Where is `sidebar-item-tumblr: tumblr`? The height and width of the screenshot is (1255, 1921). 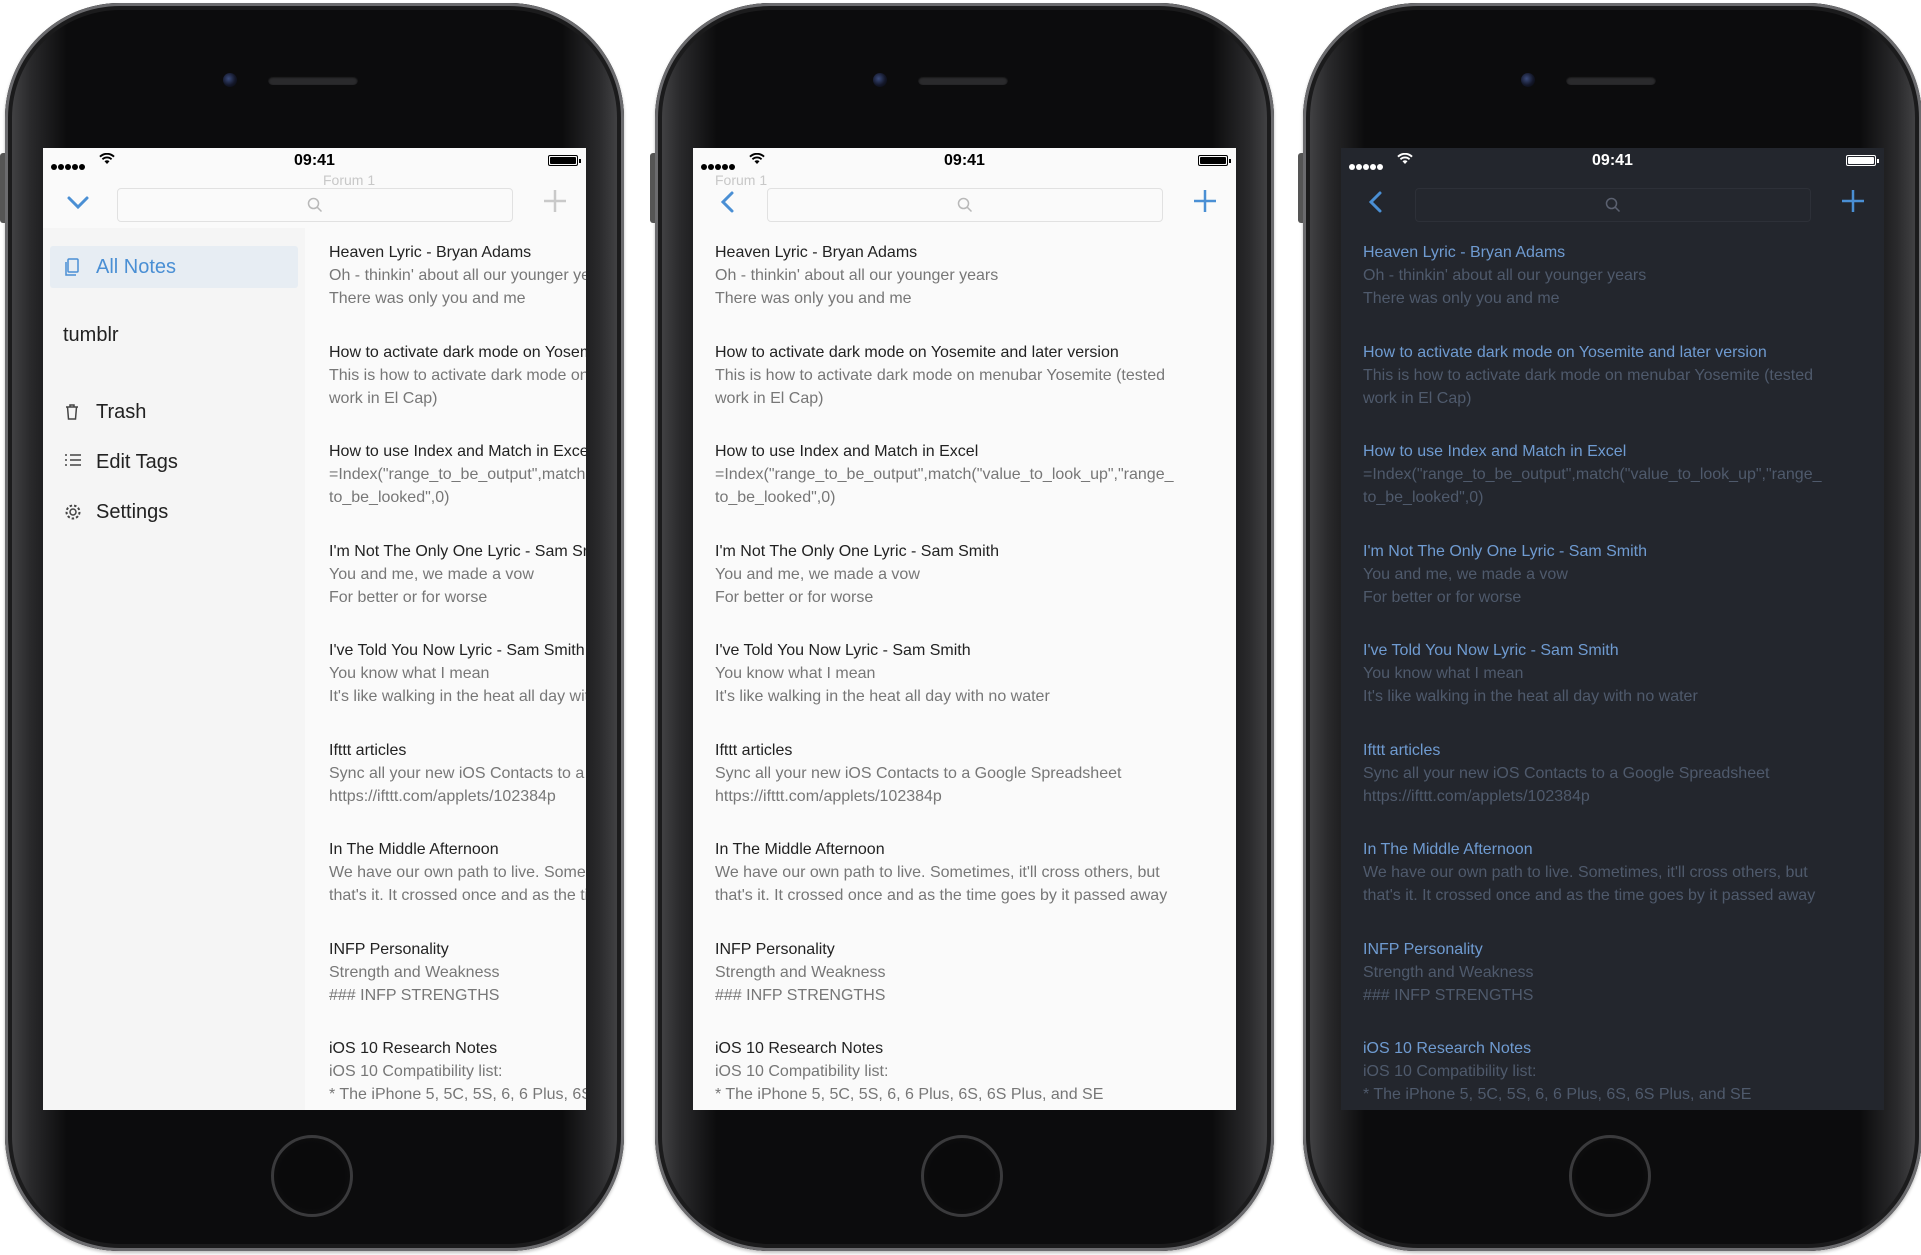 sidebar-item-tumblr: tumblr is located at coordinates (91, 335).